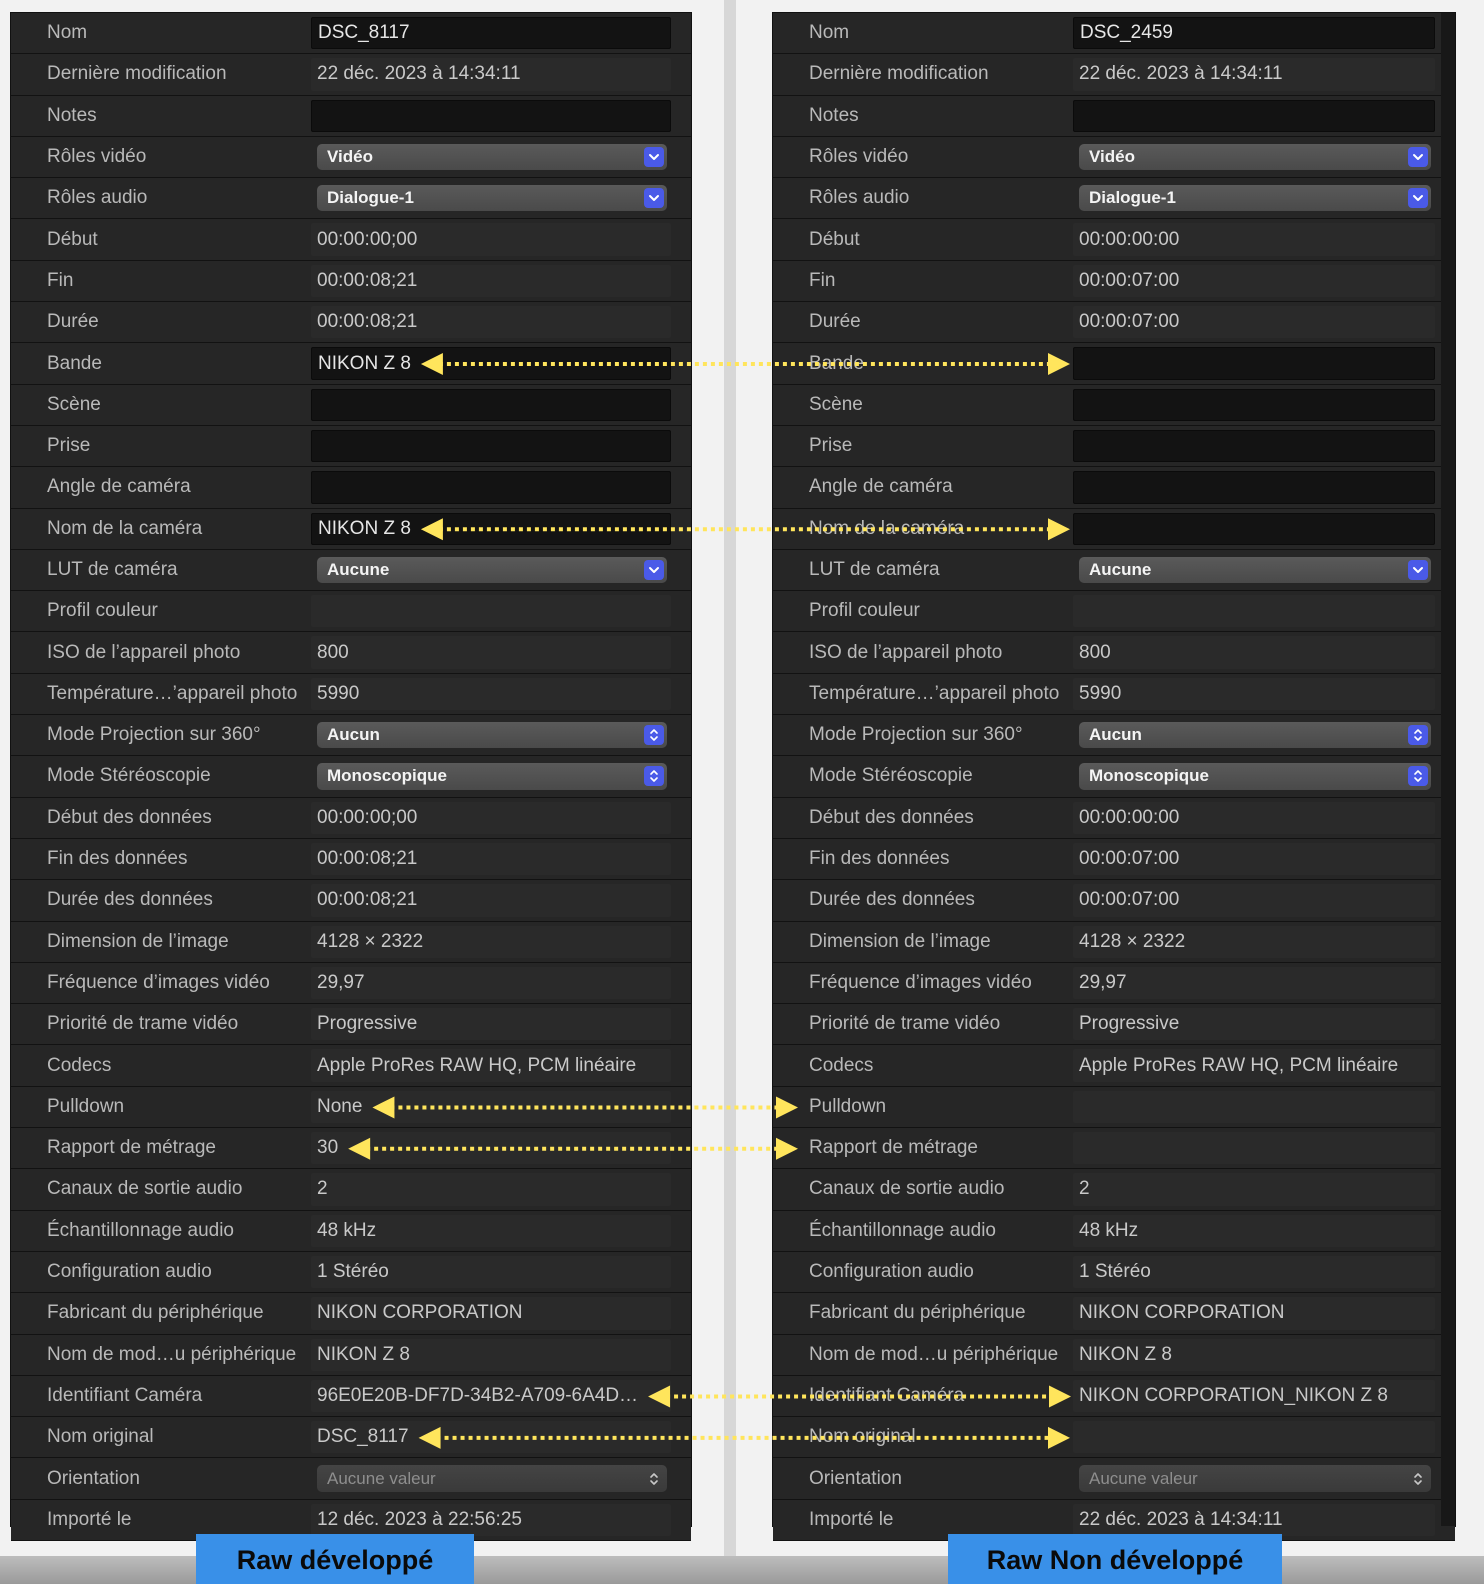  Describe the element at coordinates (1254, 1230) in the screenshot. I see `echantillonnage-audio-value: 48 kHz` at that location.